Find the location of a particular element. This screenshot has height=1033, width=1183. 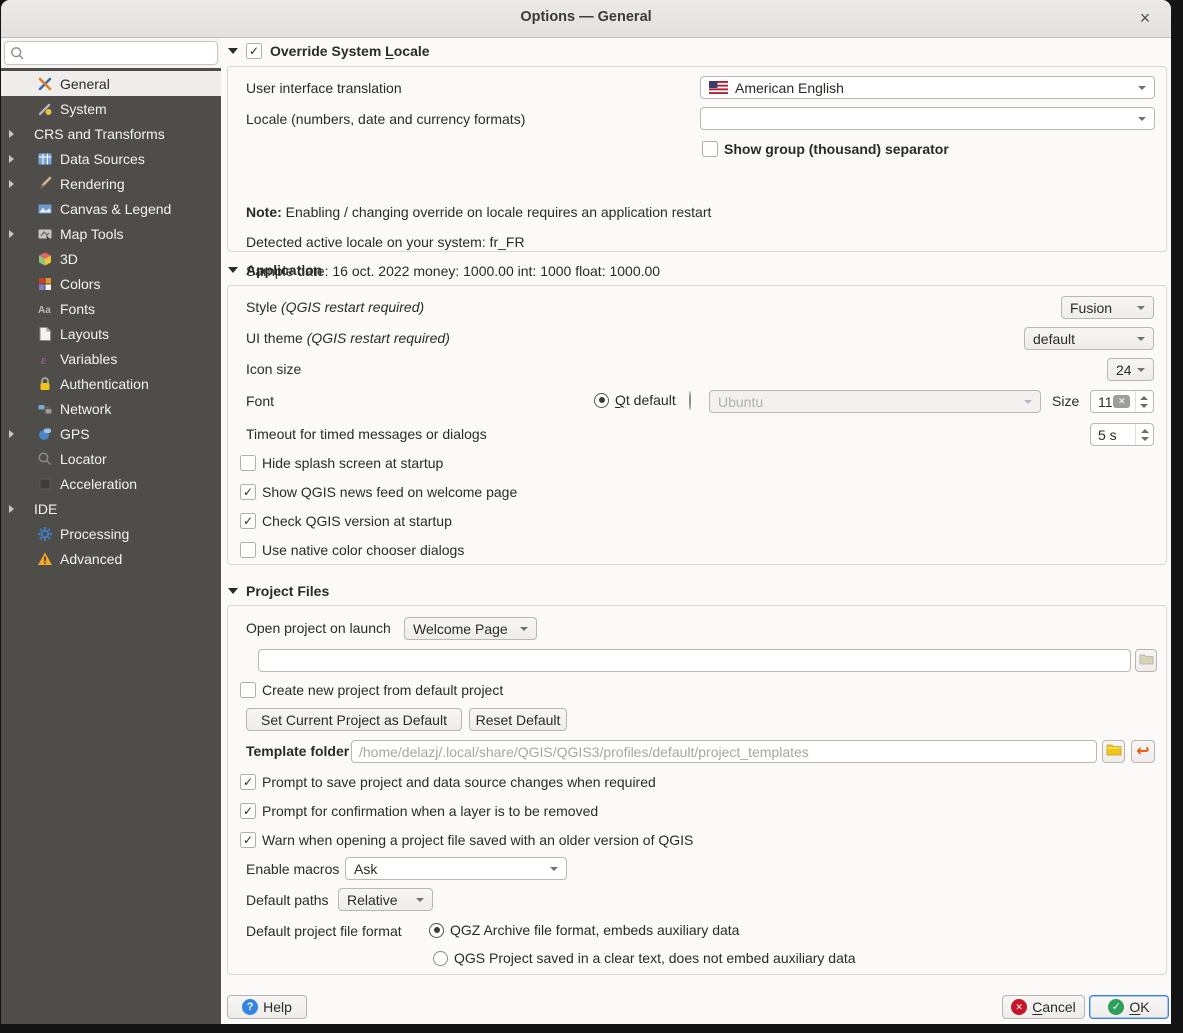

timeout-stepper: 5 s is located at coordinates (1122, 434).